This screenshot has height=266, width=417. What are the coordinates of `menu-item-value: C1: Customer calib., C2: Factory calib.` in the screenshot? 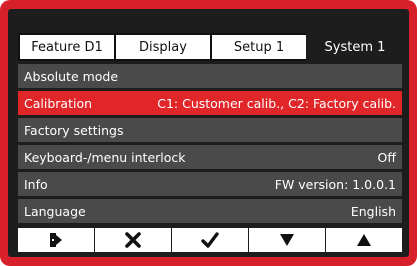 It's located at (276, 103).